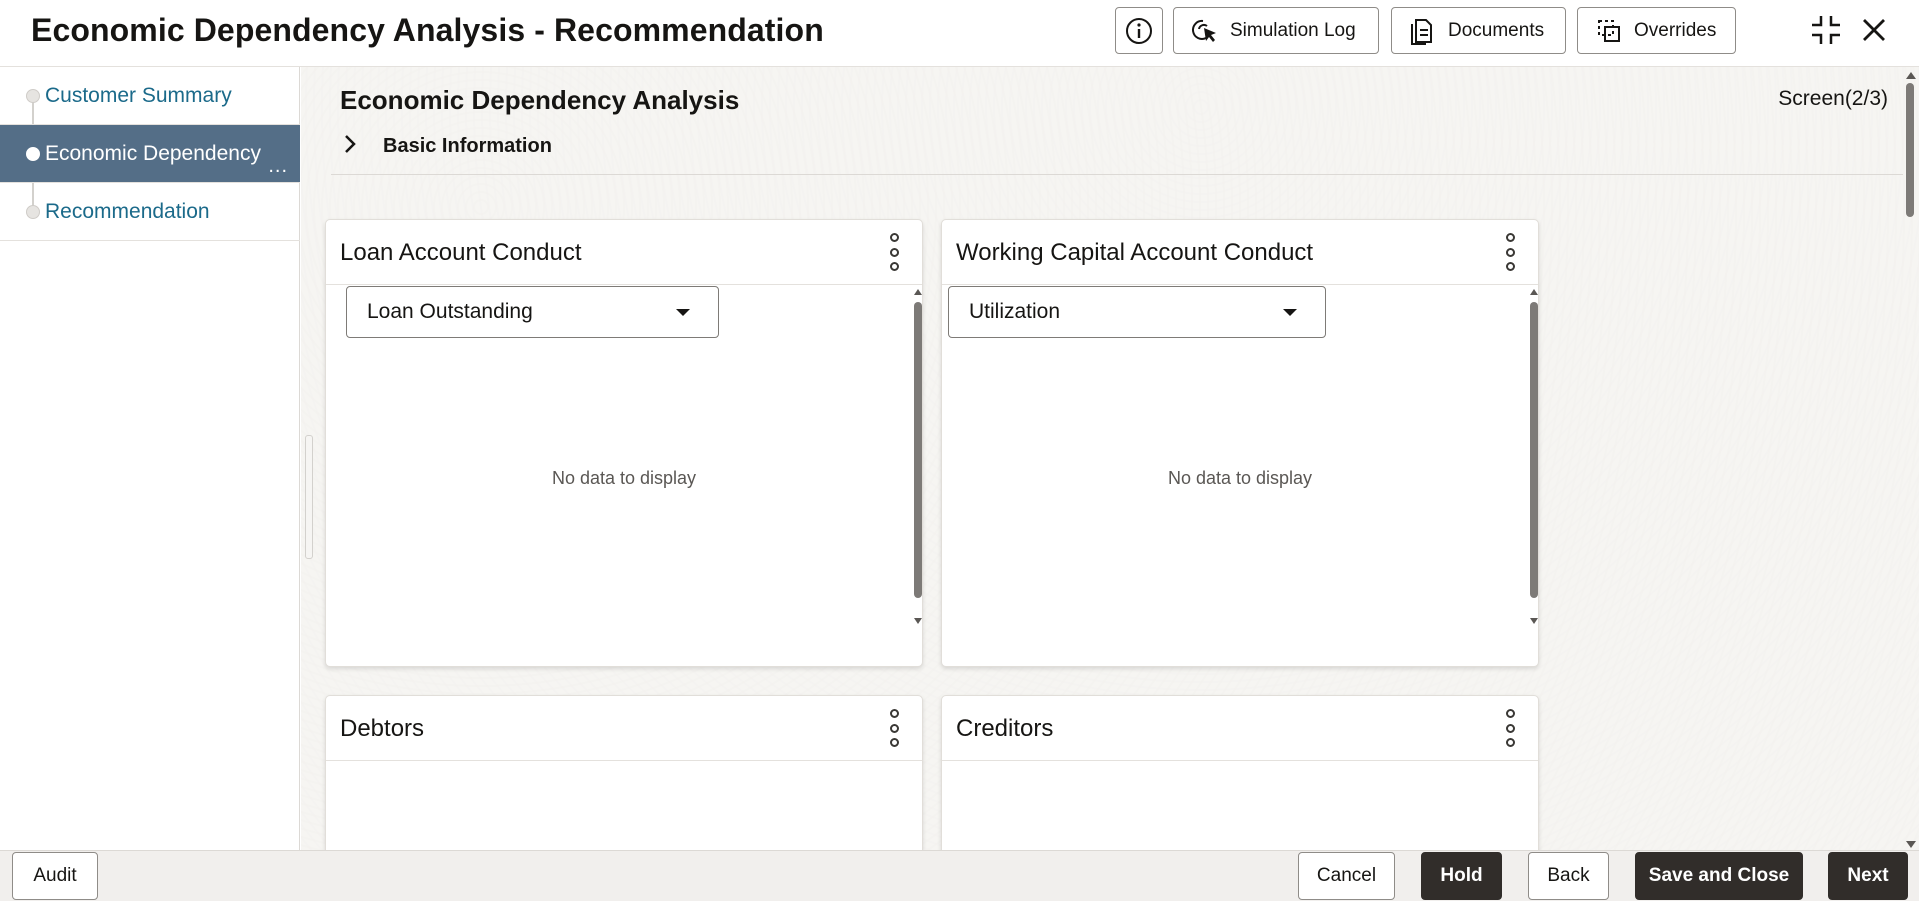 This screenshot has height=901, width=1919. What do you see at coordinates (624, 772) in the screenshot?
I see `debtors-card: Debtors` at bounding box center [624, 772].